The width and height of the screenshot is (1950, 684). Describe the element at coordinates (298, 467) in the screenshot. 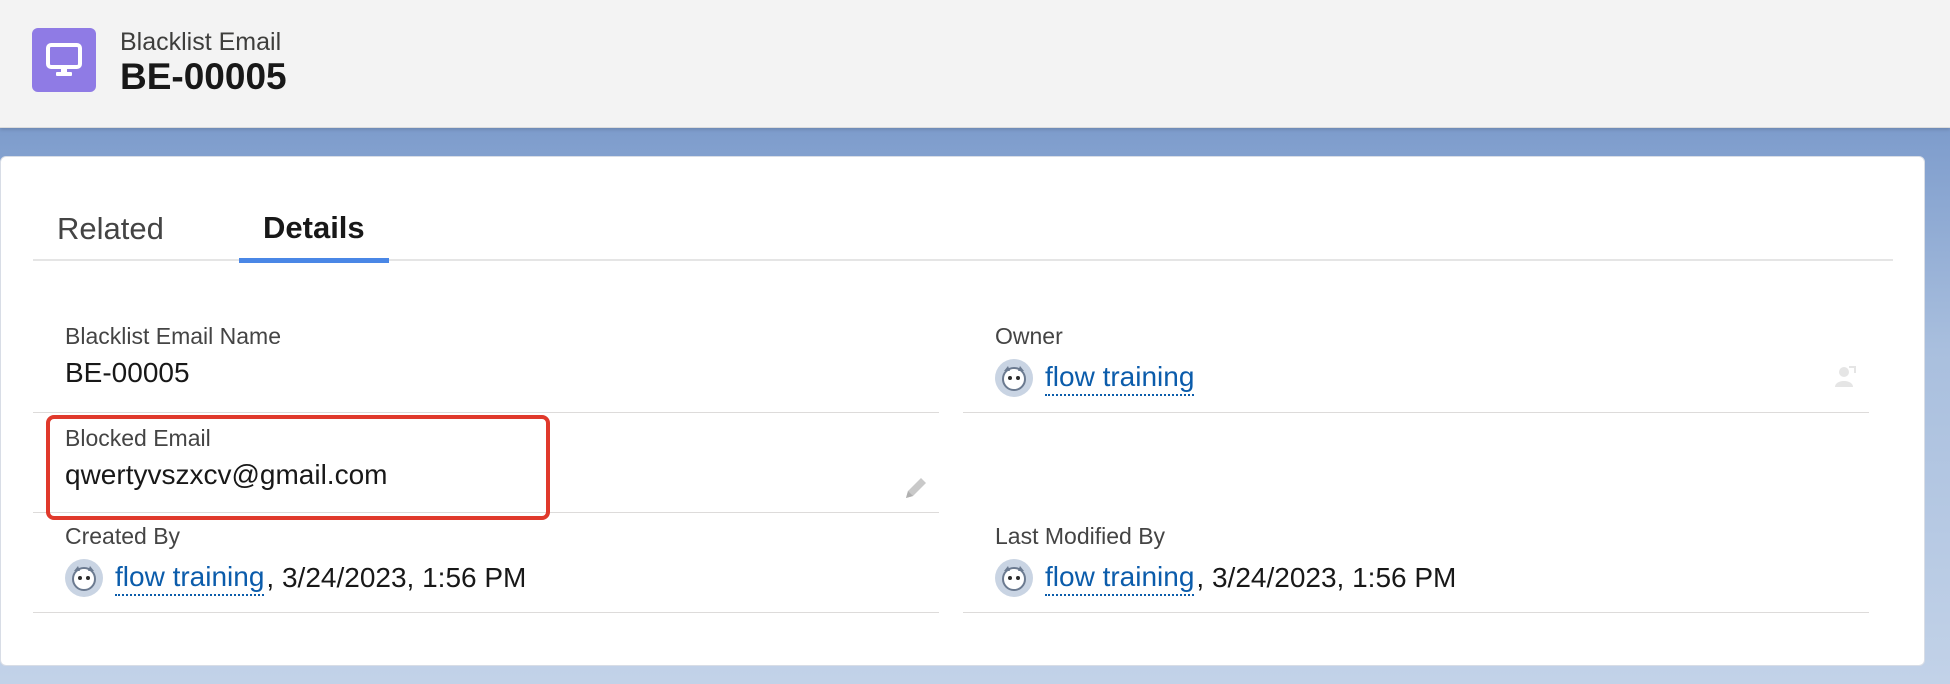

I see `highlight-box` at that location.